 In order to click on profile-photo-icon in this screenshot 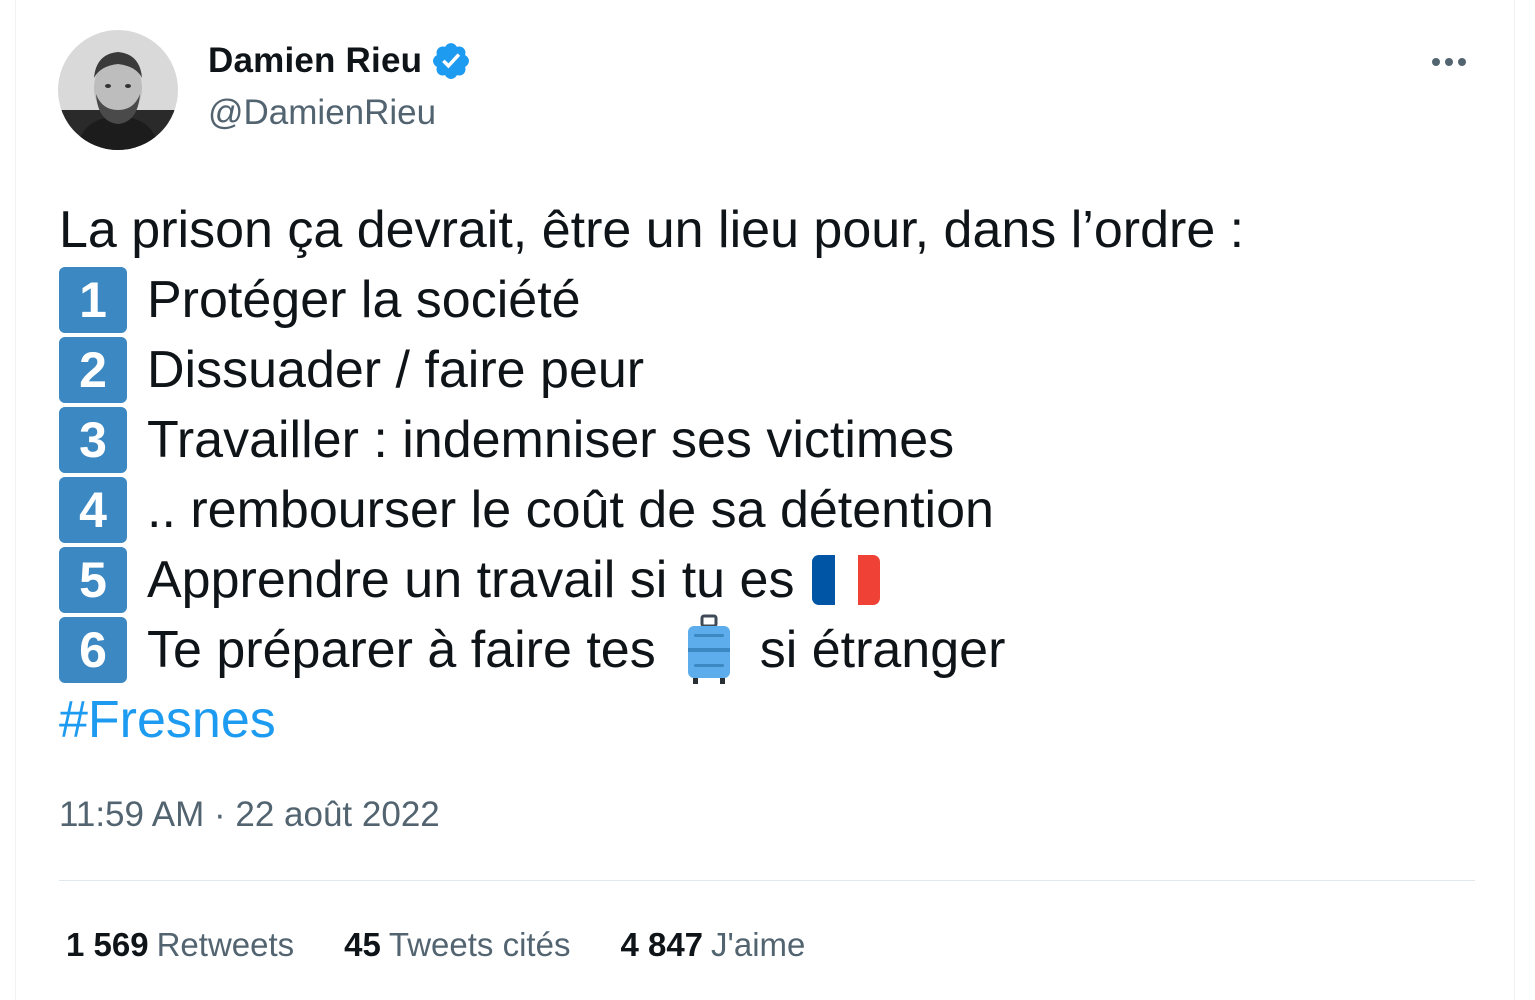, I will do `click(118, 90)`.